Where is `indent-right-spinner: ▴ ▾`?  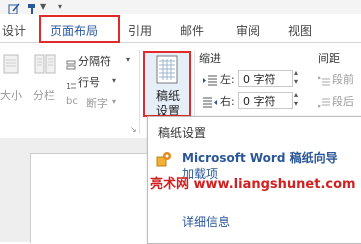 indent-right-spinner: ▴ ▾ is located at coordinates (296, 99).